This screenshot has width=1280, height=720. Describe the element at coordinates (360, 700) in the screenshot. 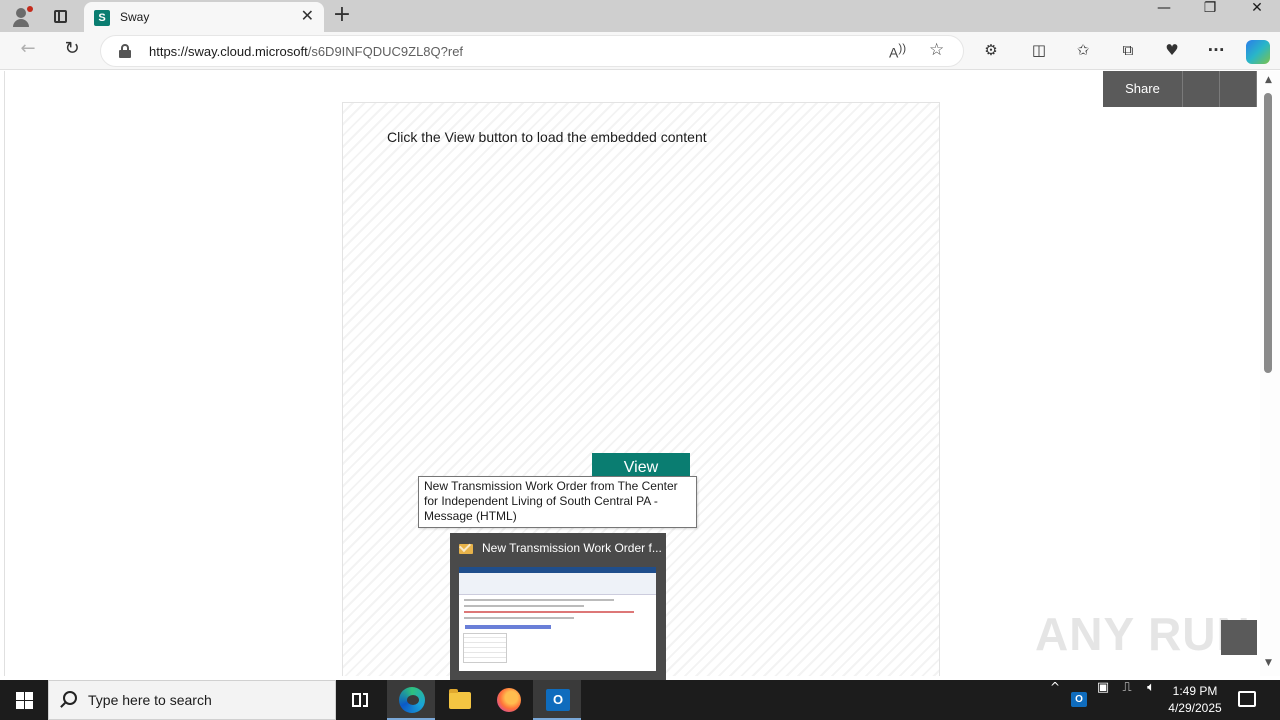

I see `task-view-button` at that location.